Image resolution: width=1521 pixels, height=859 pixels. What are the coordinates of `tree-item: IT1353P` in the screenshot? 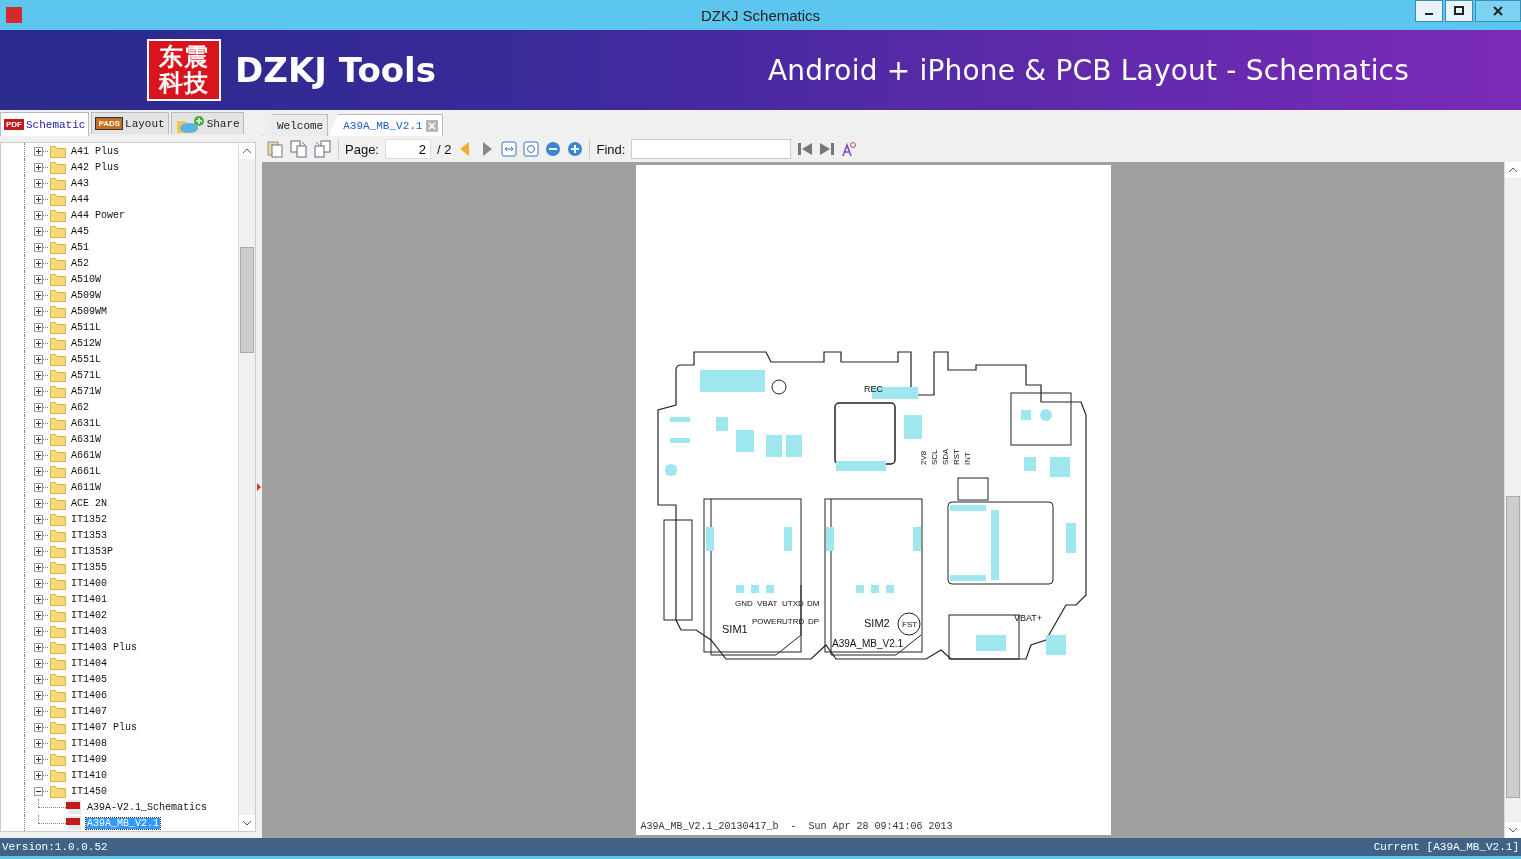 It's located at (92, 551).